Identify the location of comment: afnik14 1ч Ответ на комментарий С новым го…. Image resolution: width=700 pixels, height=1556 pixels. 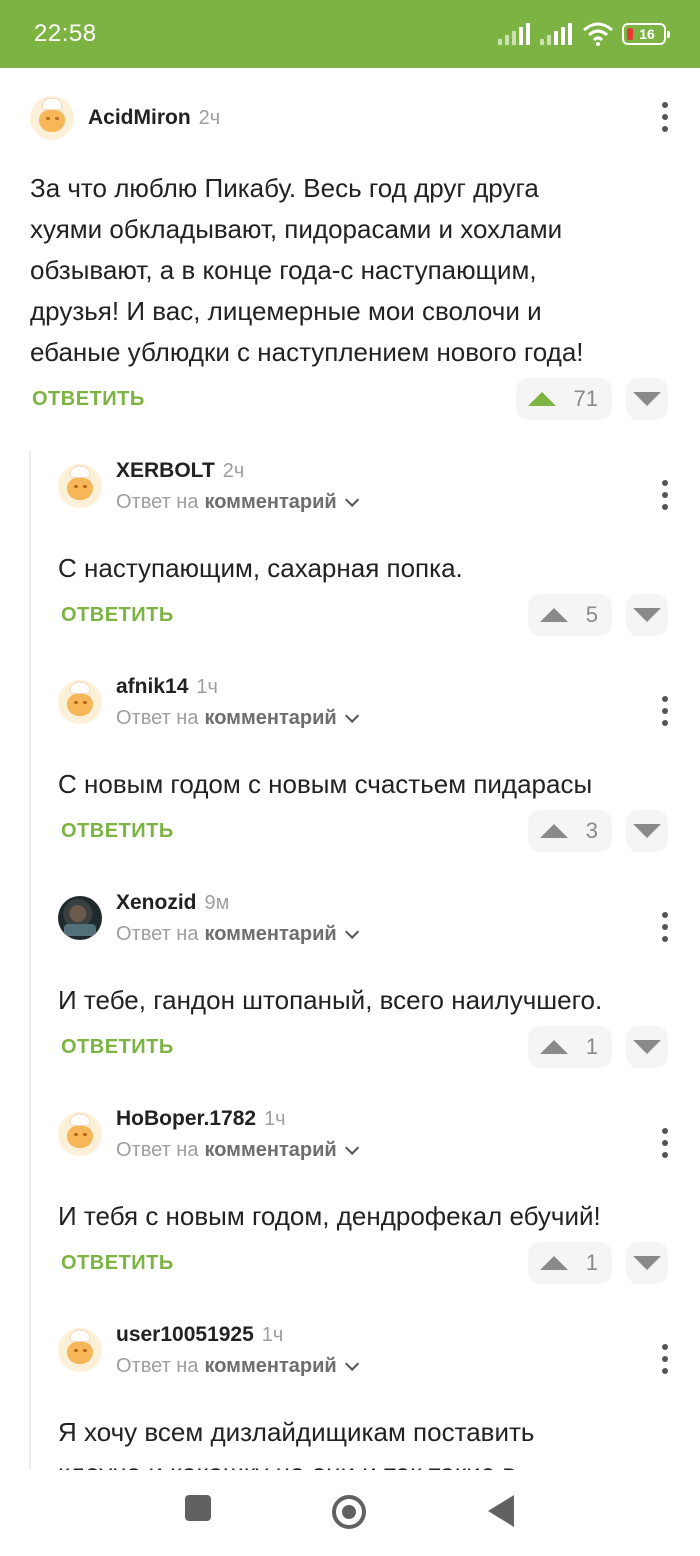
(350, 764).